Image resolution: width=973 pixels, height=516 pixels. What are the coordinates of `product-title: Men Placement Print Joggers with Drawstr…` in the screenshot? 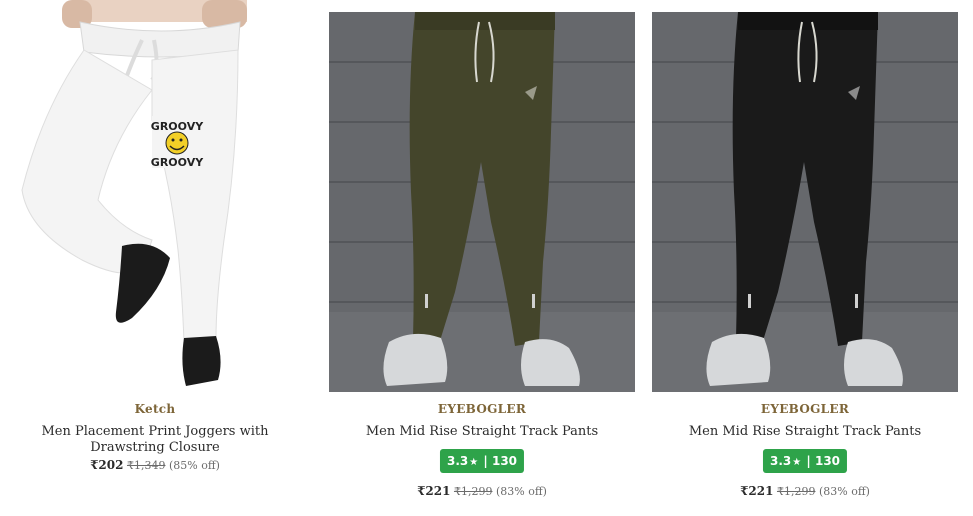 It's located at (155, 440).